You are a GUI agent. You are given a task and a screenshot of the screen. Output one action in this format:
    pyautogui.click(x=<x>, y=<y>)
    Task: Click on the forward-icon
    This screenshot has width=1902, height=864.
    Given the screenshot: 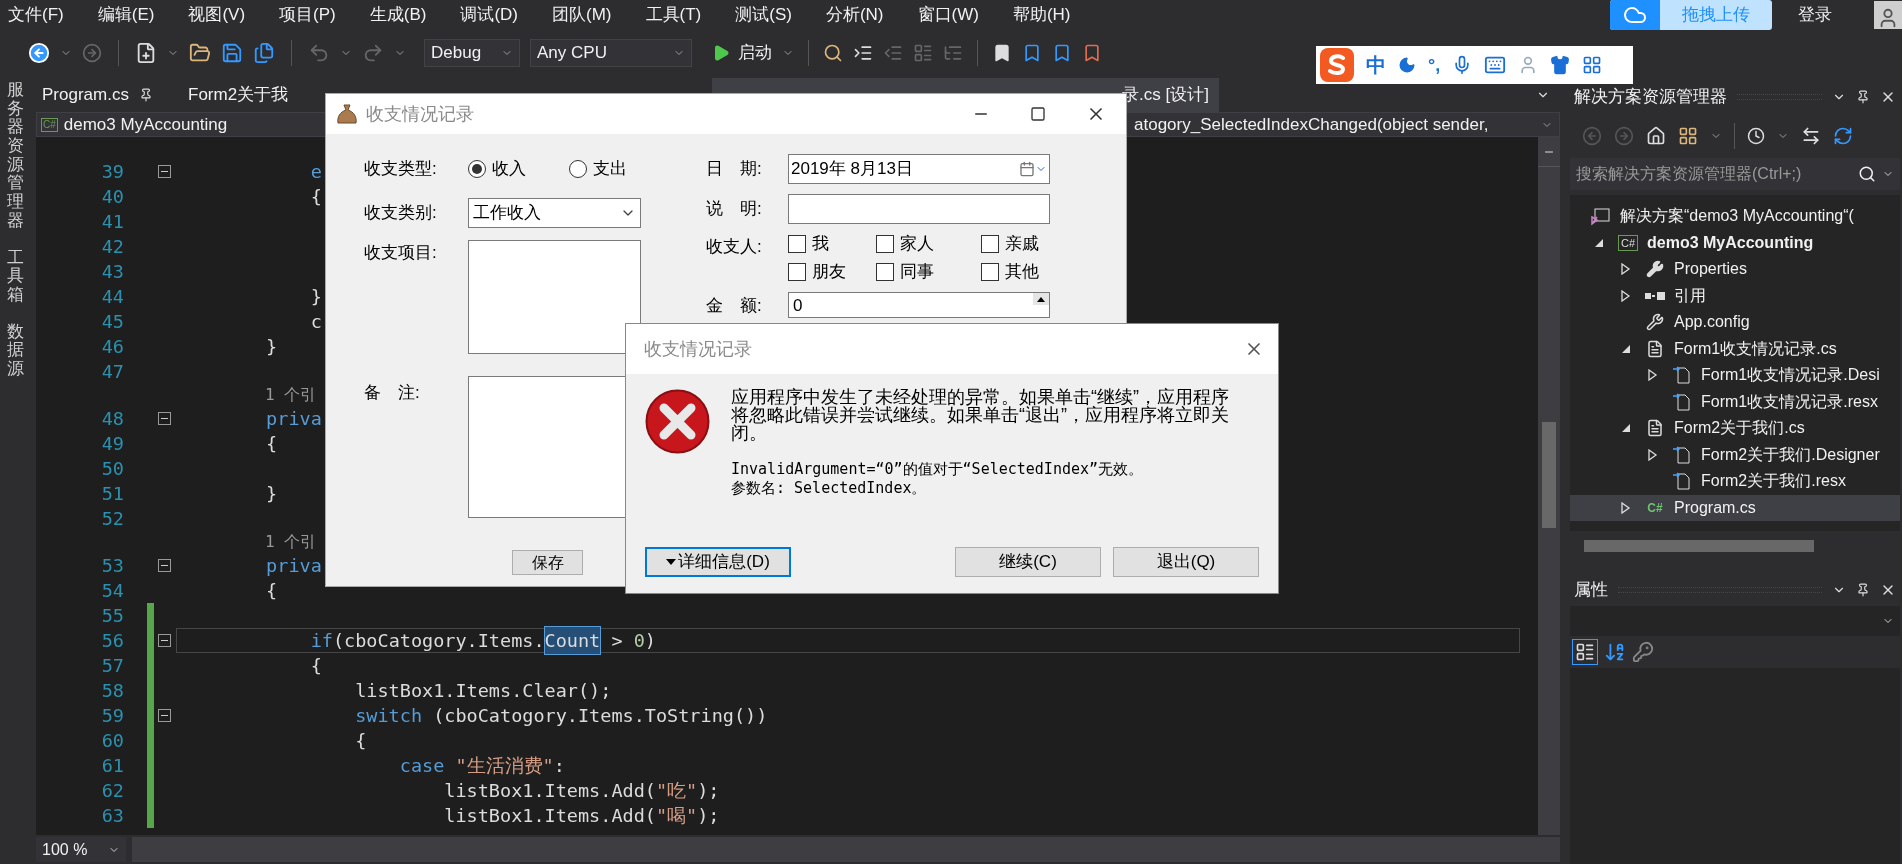 What is the action you would take?
    pyautogui.click(x=92, y=52)
    